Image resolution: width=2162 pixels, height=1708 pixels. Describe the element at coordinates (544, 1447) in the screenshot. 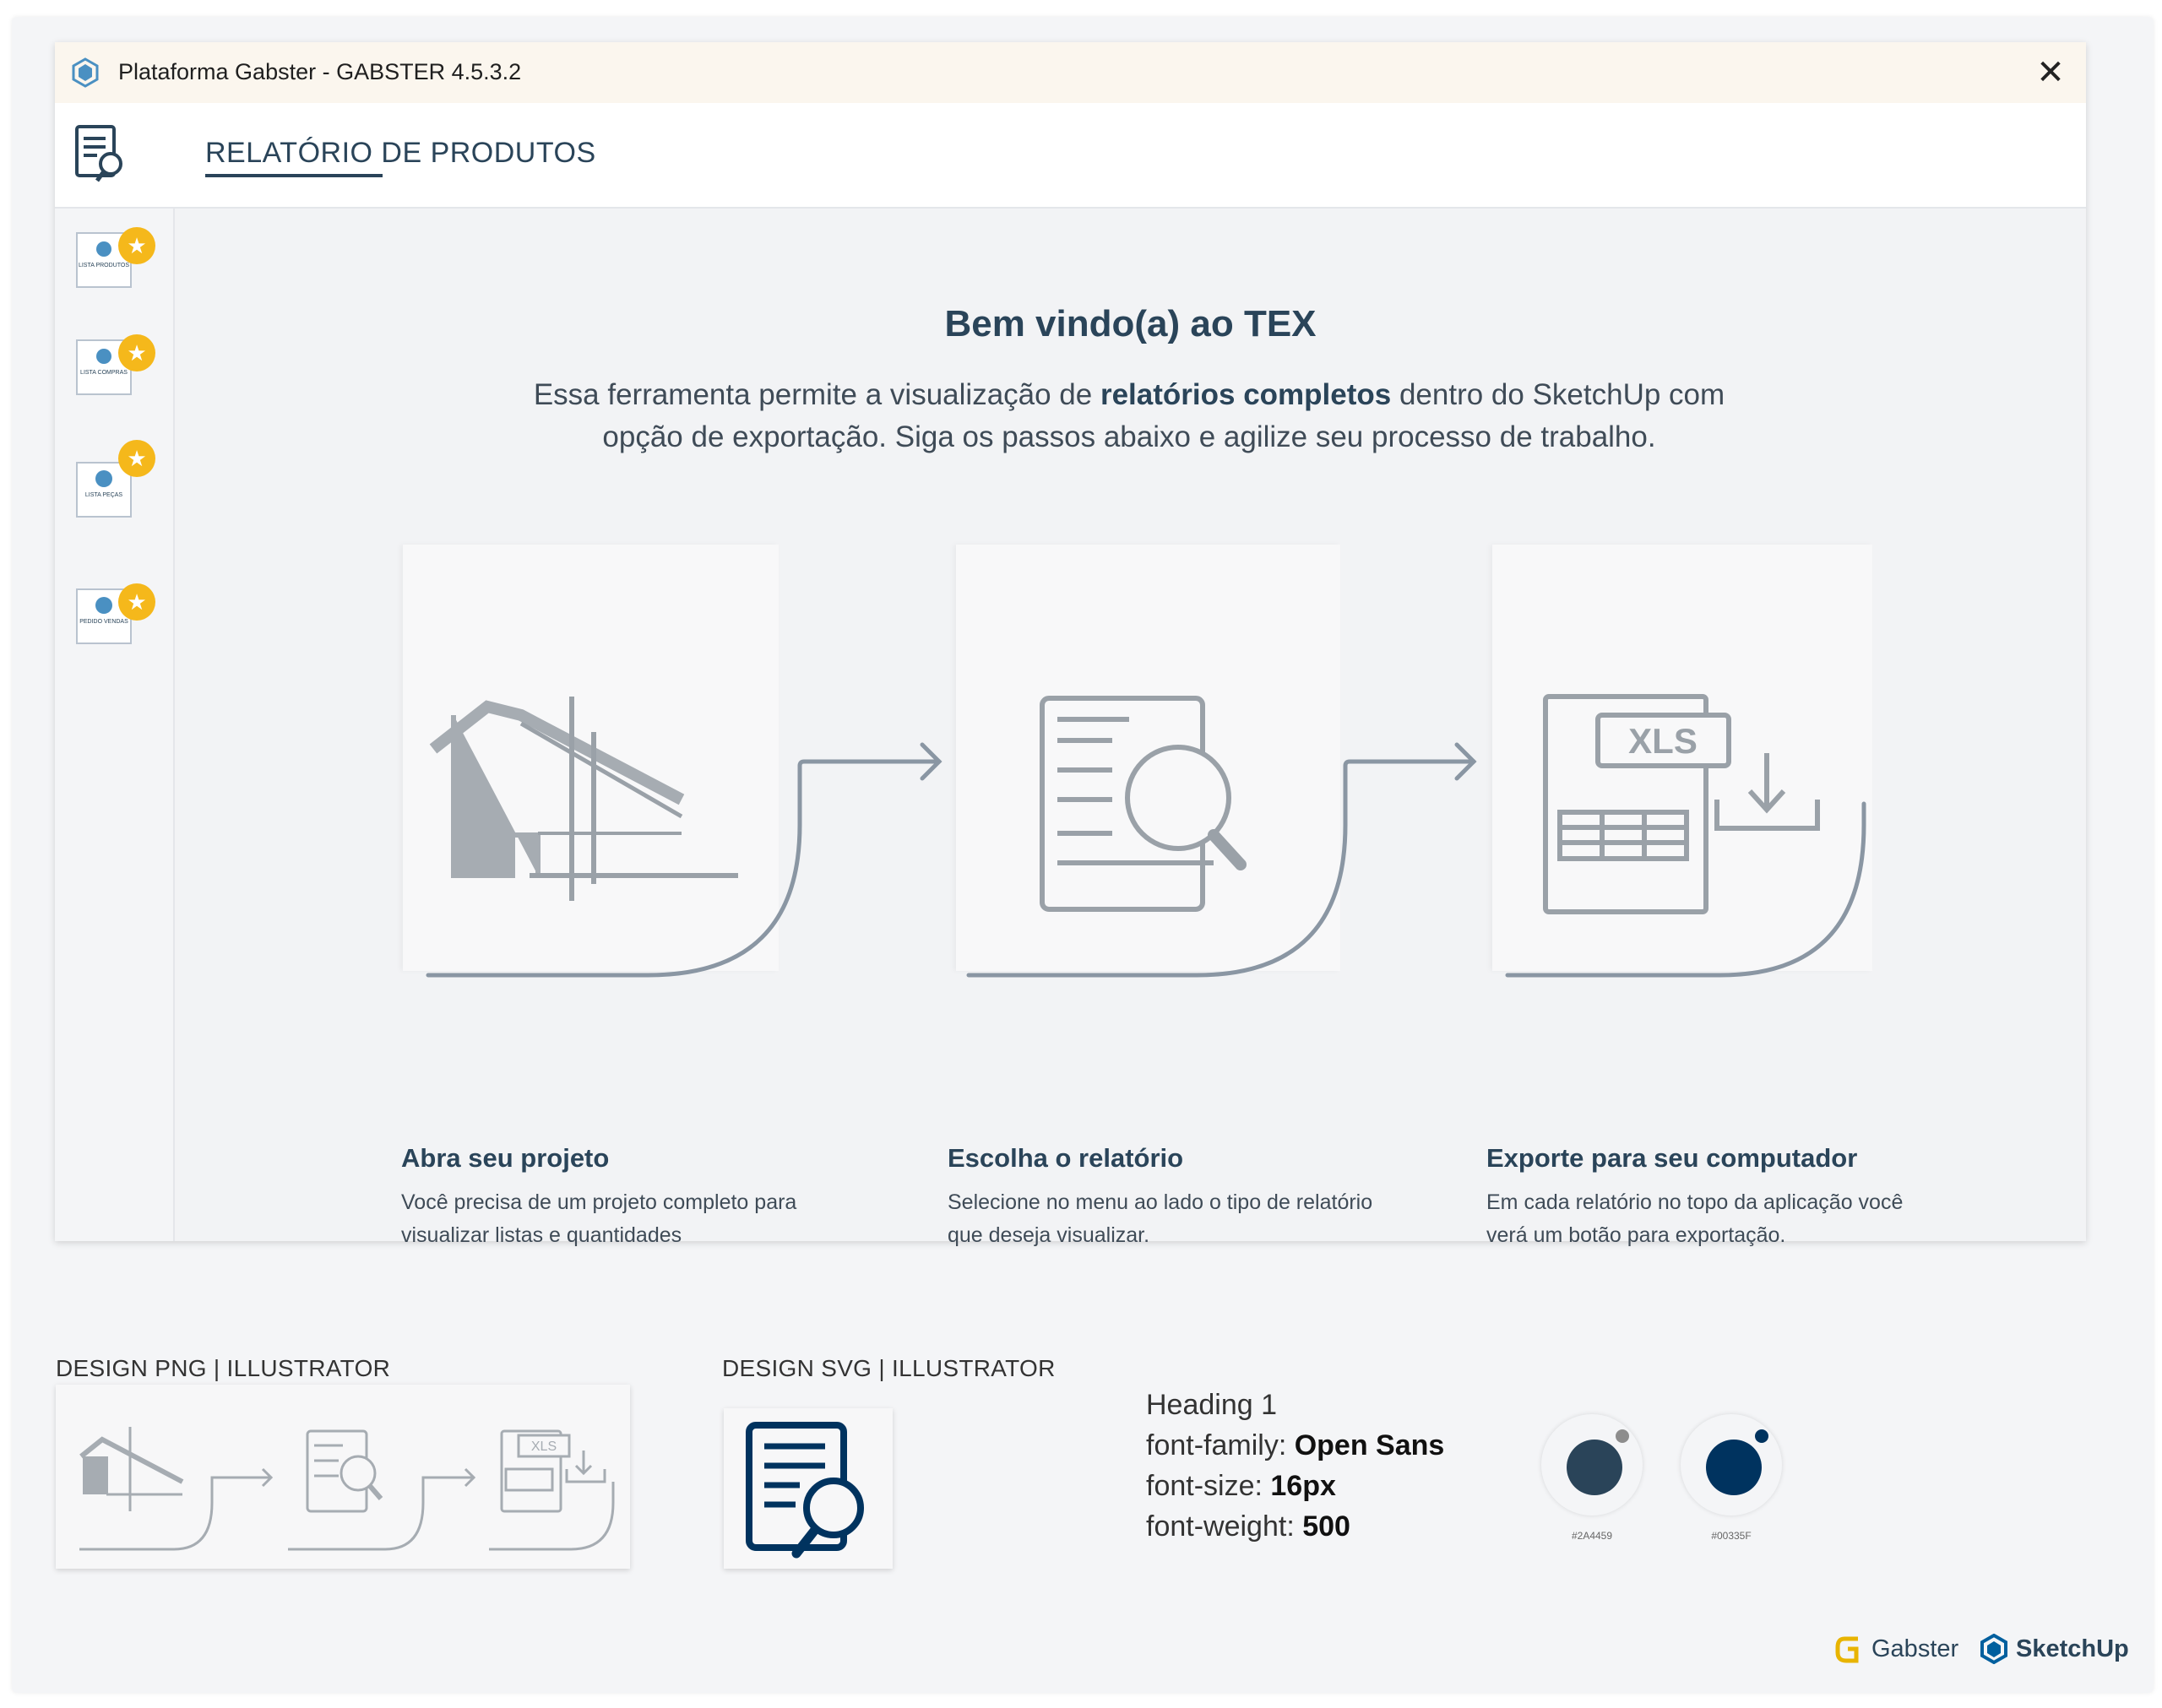

I see `thumb-xls-badge: XLS` at that location.